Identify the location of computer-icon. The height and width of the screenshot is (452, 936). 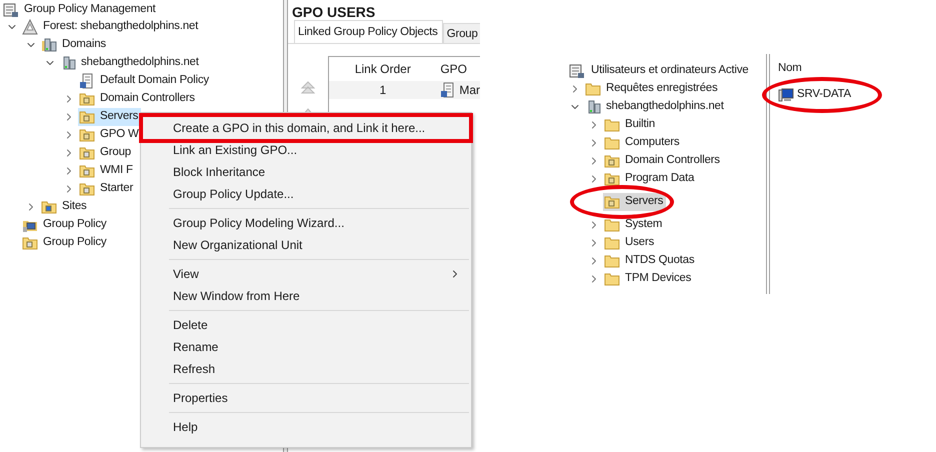
(786, 95).